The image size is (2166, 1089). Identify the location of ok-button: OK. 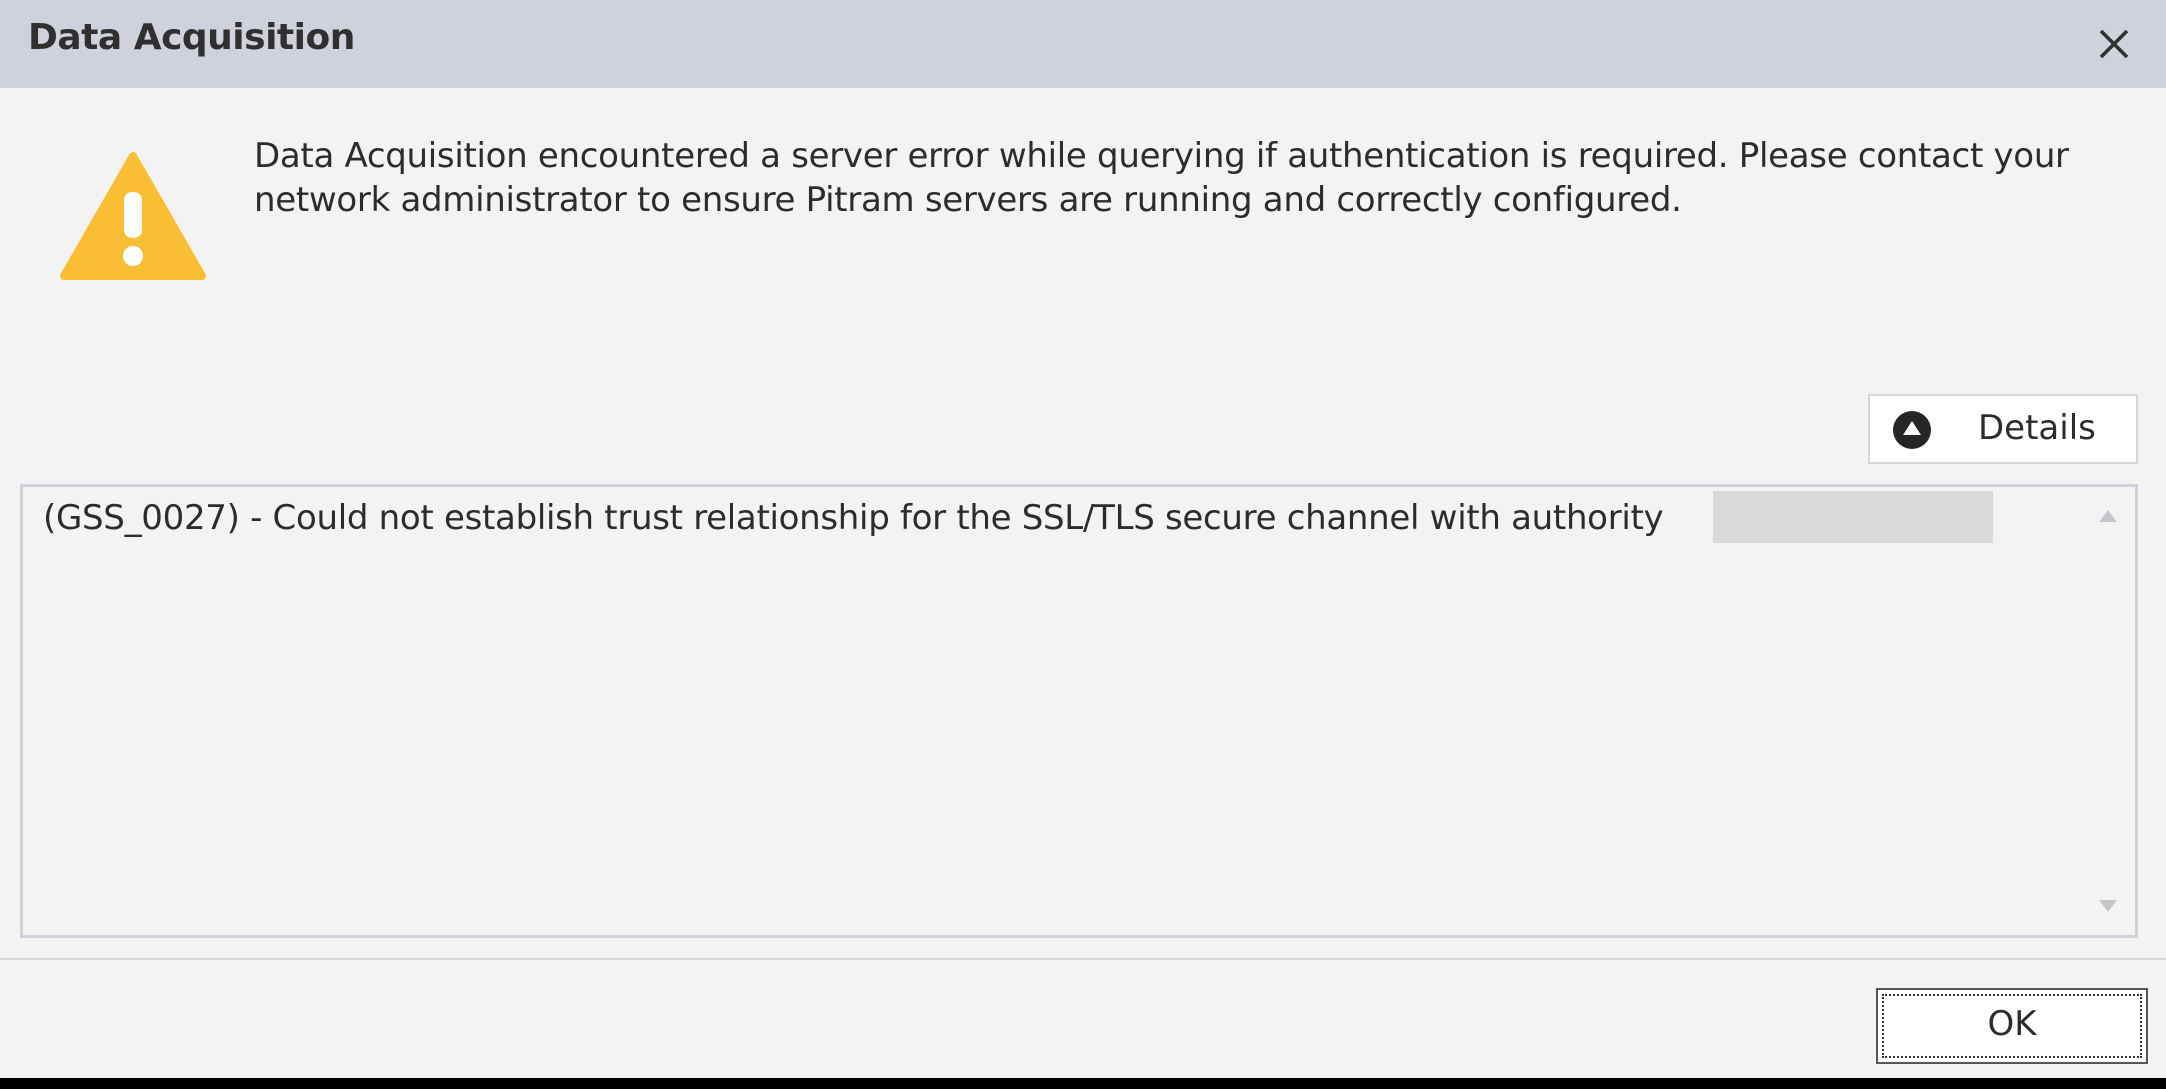
(2012, 1026).